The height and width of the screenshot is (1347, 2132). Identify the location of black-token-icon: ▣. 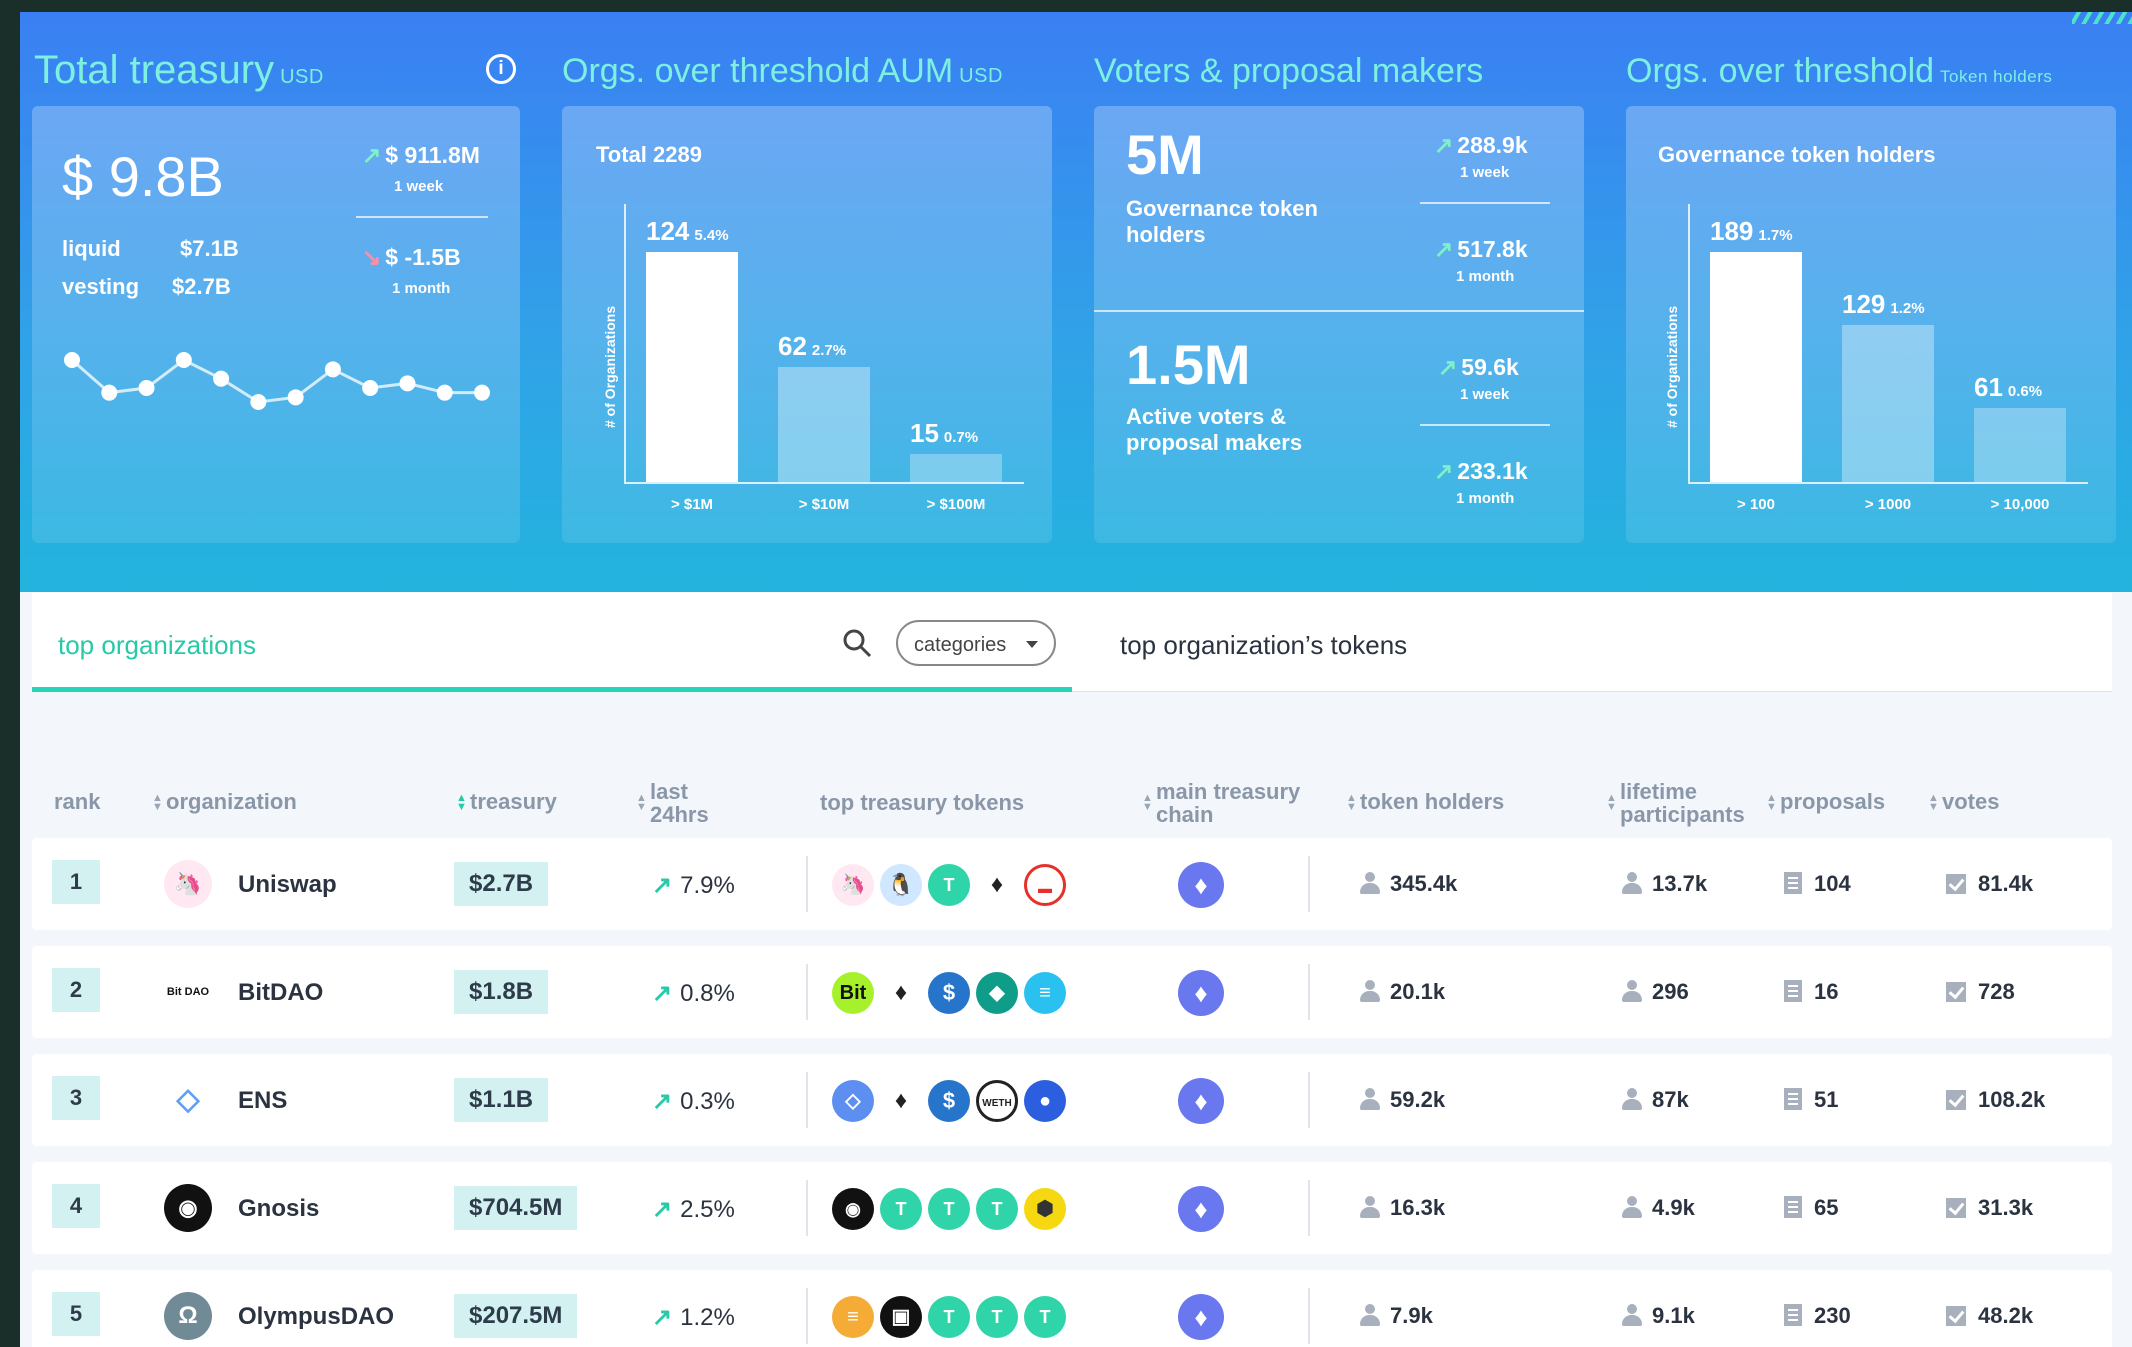
(901, 1317).